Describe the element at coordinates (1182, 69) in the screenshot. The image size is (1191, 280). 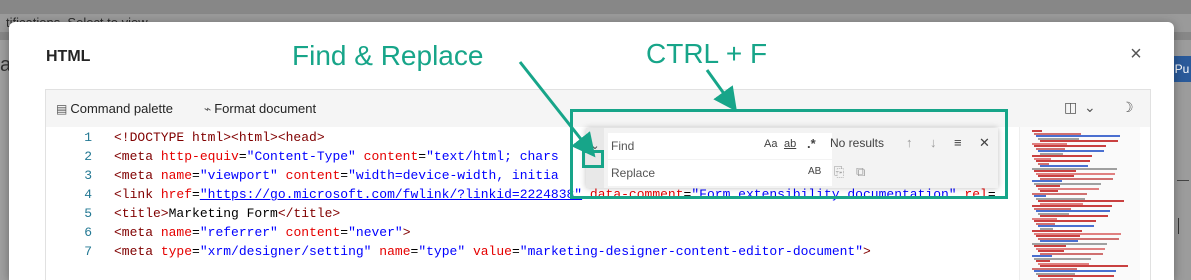
I see `background-right-chip: Pu` at that location.